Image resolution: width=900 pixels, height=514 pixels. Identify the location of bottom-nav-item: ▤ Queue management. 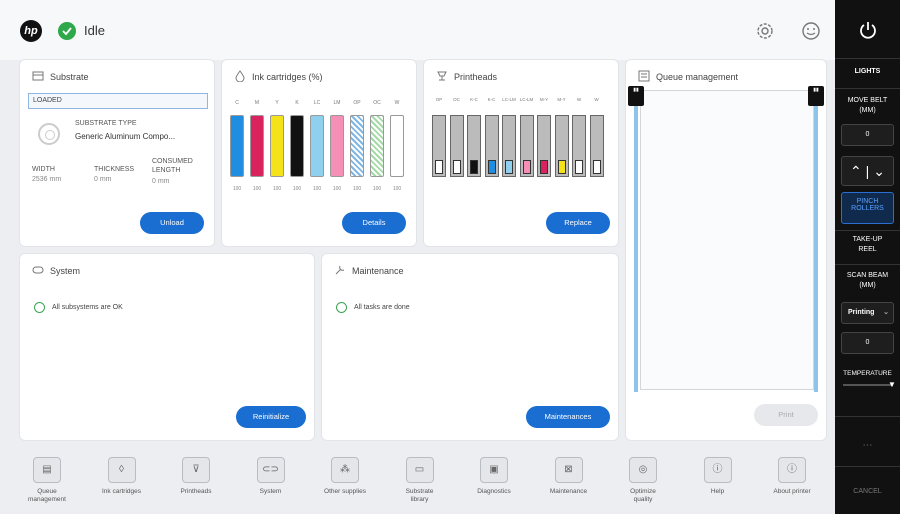
(47, 480).